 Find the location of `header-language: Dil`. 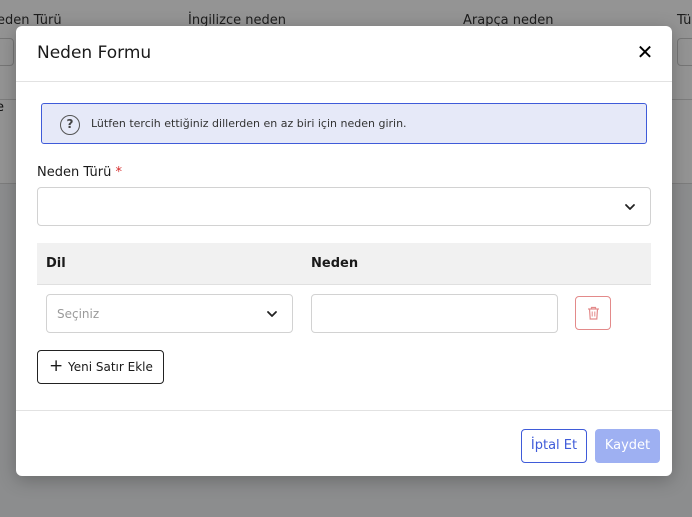

header-language: Dil is located at coordinates (56, 263).